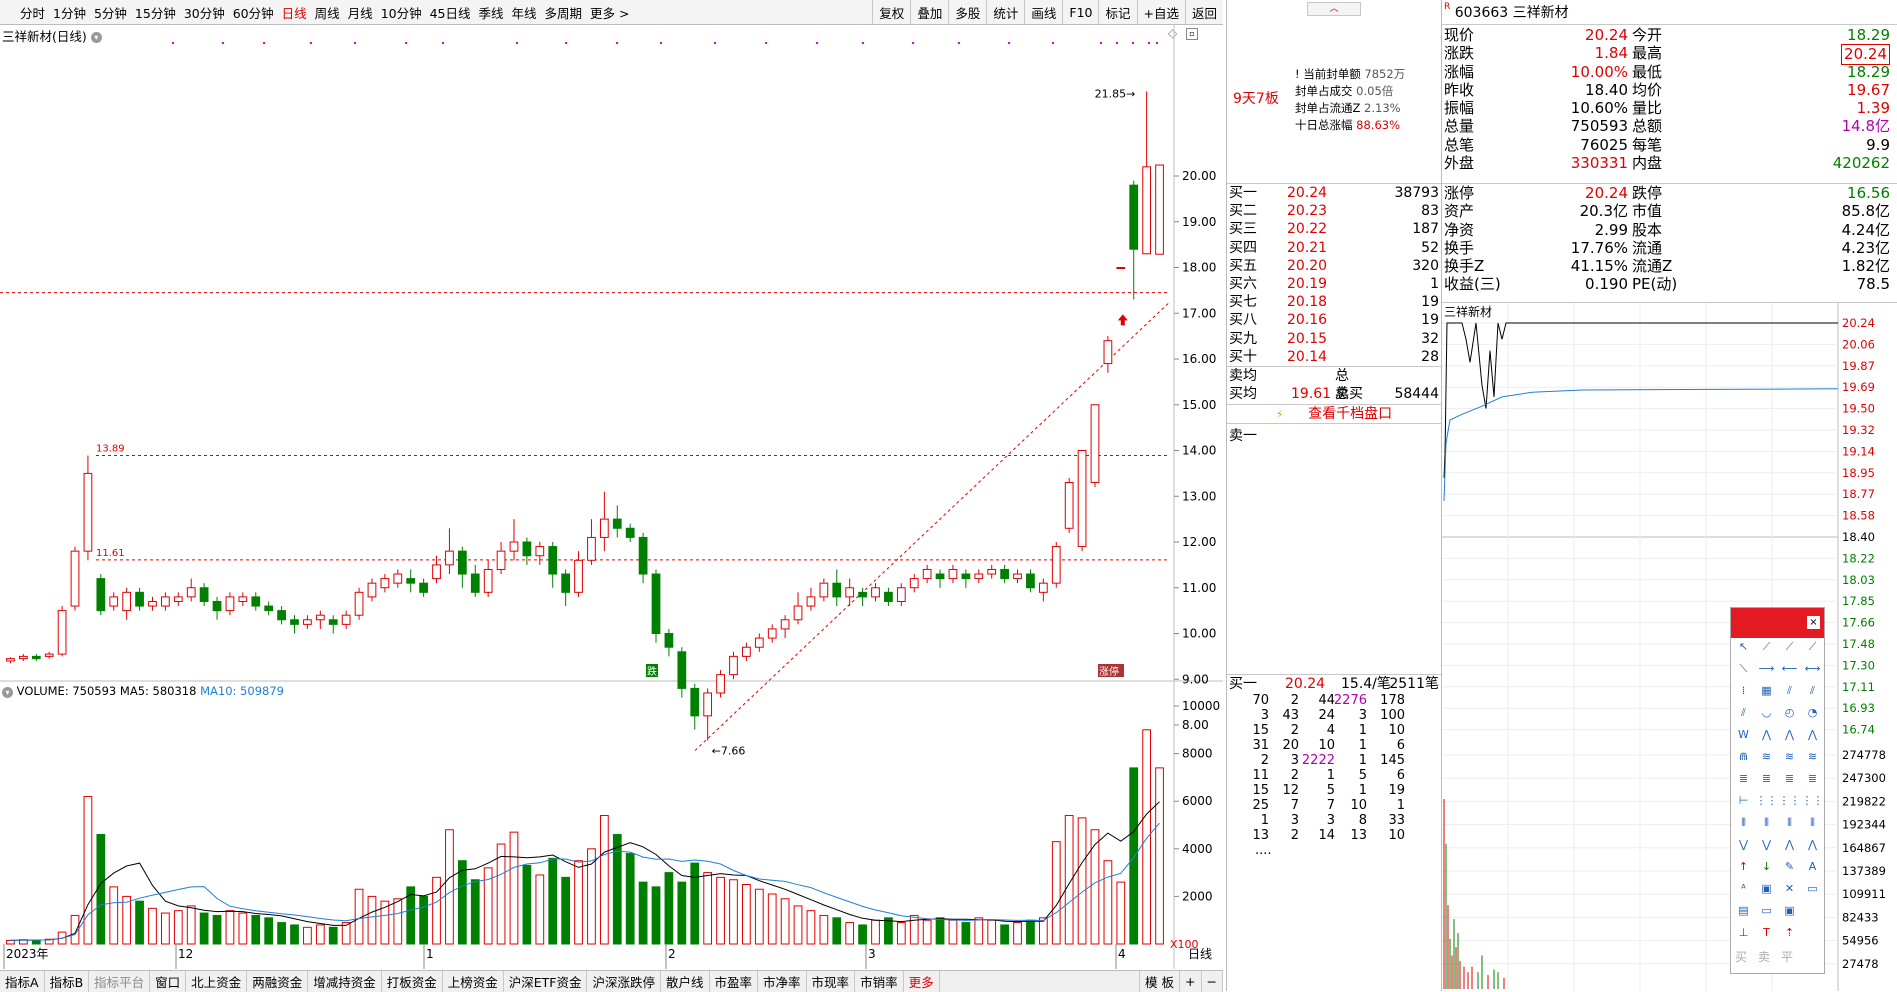  Describe the element at coordinates (1766, 937) in the screenshot. I see `palette-tool-53: T` at that location.